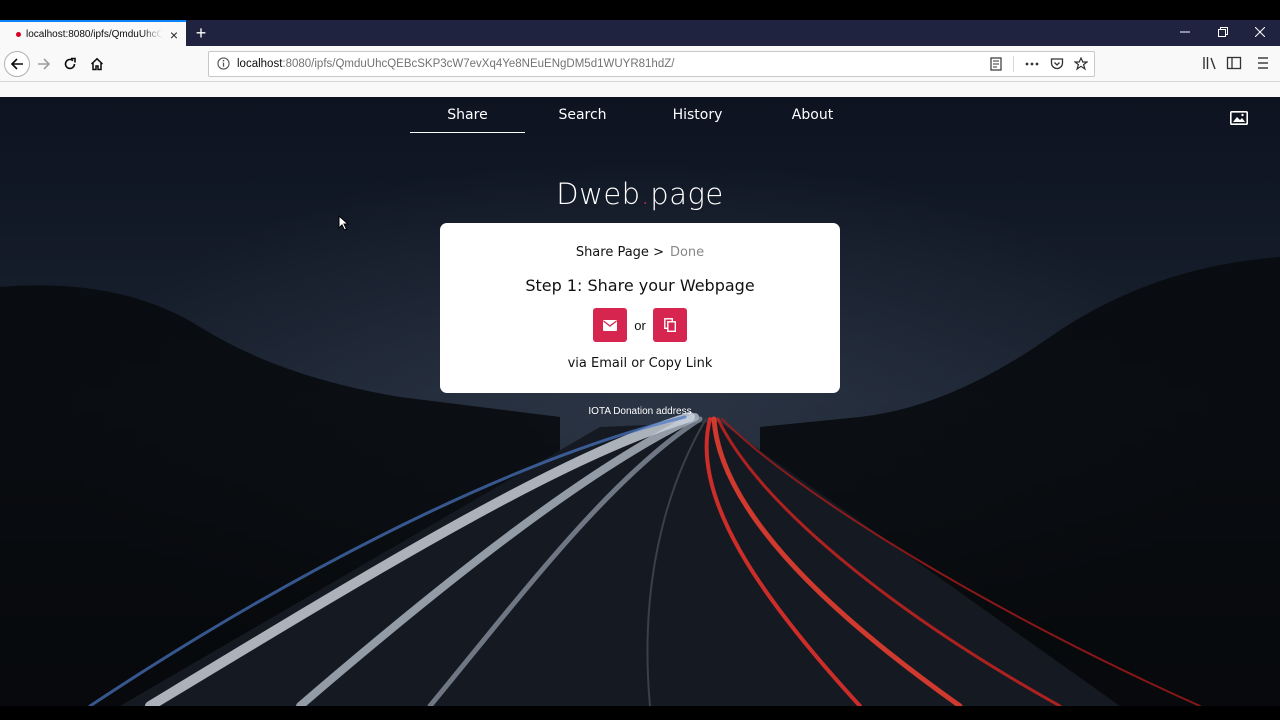 The height and width of the screenshot is (720, 1280). What do you see at coordinates (687, 194) in the screenshot?
I see `logo-text-page: page` at bounding box center [687, 194].